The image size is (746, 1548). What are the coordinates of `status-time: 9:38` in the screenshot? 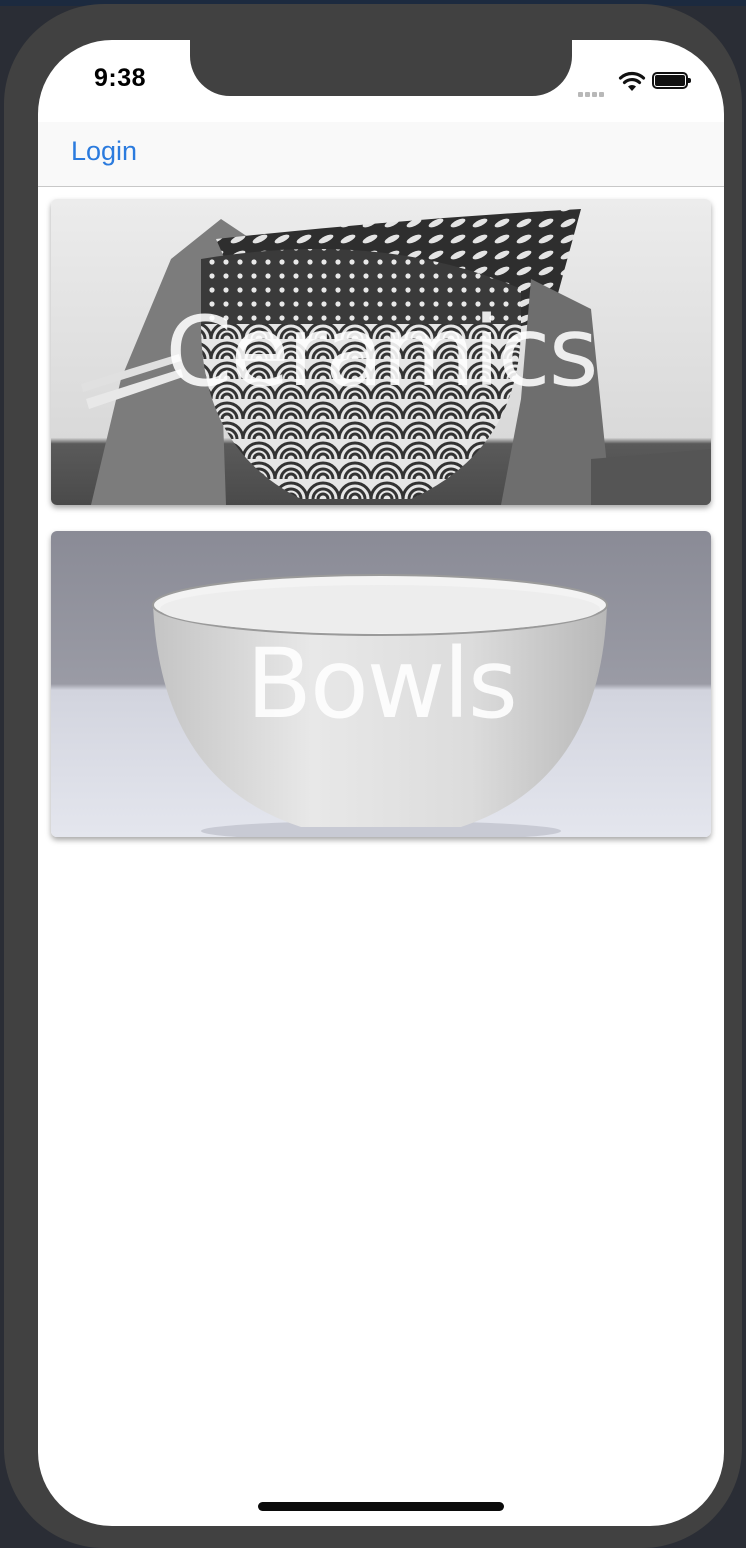 It's located at (120, 78).